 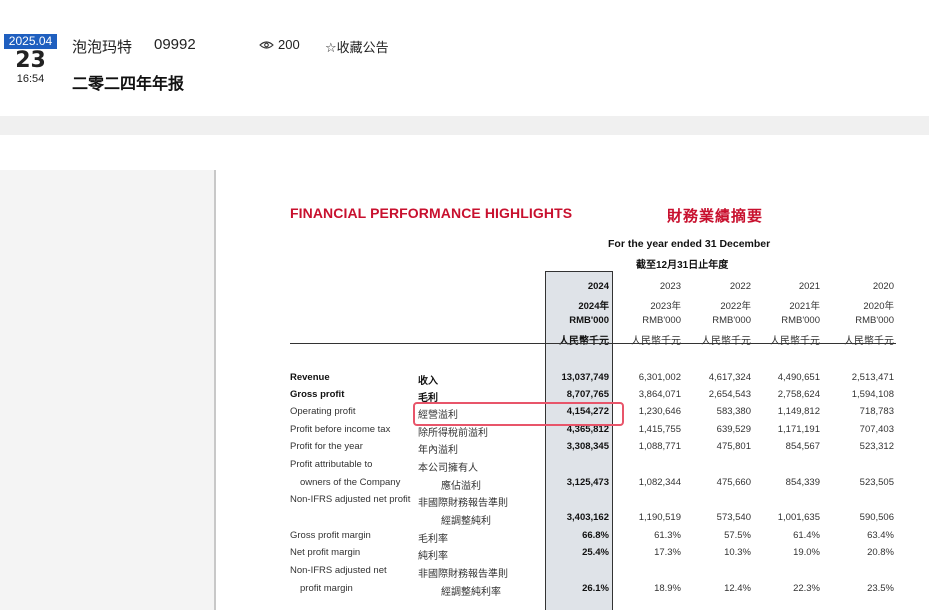 What do you see at coordinates (438, 450) in the screenshot?
I see `row-label-cn: 年內溢利` at bounding box center [438, 450].